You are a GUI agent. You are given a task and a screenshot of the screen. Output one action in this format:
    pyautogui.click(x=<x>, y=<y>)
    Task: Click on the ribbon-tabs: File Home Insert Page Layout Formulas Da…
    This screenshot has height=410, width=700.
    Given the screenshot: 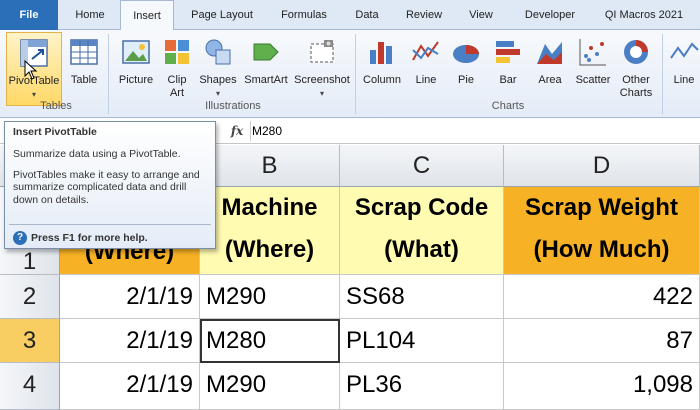 What is the action you would take?
    pyautogui.click(x=350, y=15)
    